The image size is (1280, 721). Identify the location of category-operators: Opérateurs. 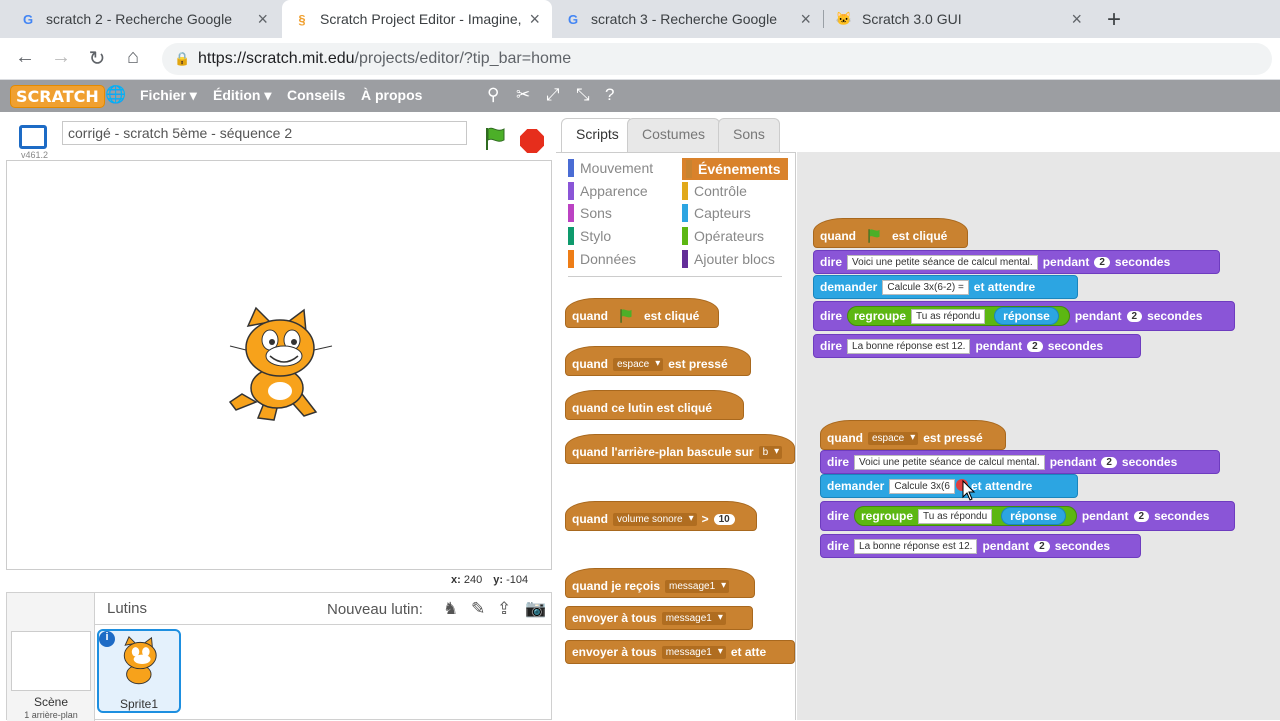
(723, 236).